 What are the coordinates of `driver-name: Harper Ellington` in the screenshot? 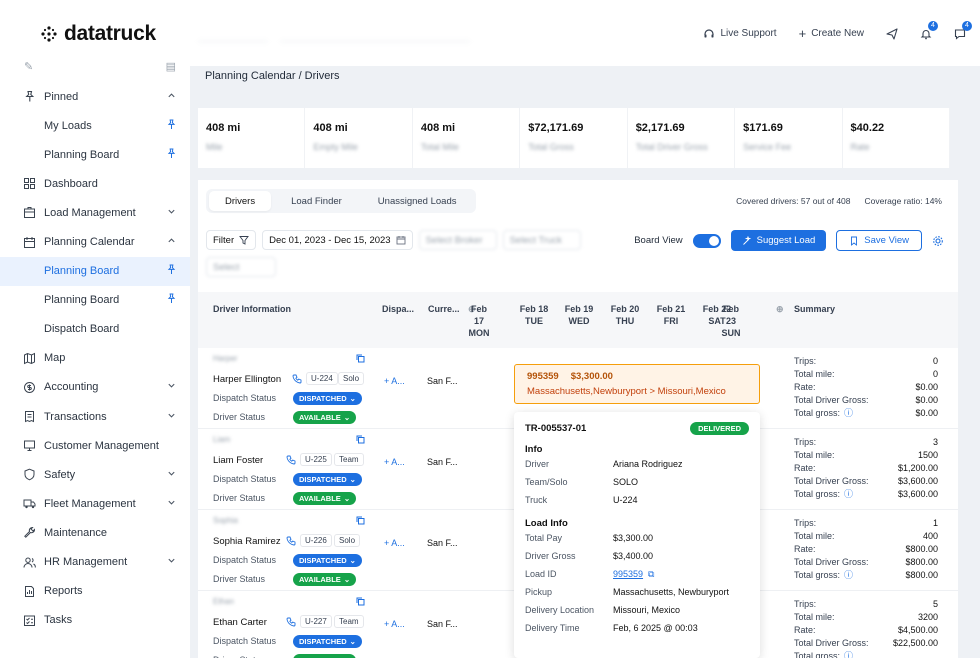 It's located at (247, 379).